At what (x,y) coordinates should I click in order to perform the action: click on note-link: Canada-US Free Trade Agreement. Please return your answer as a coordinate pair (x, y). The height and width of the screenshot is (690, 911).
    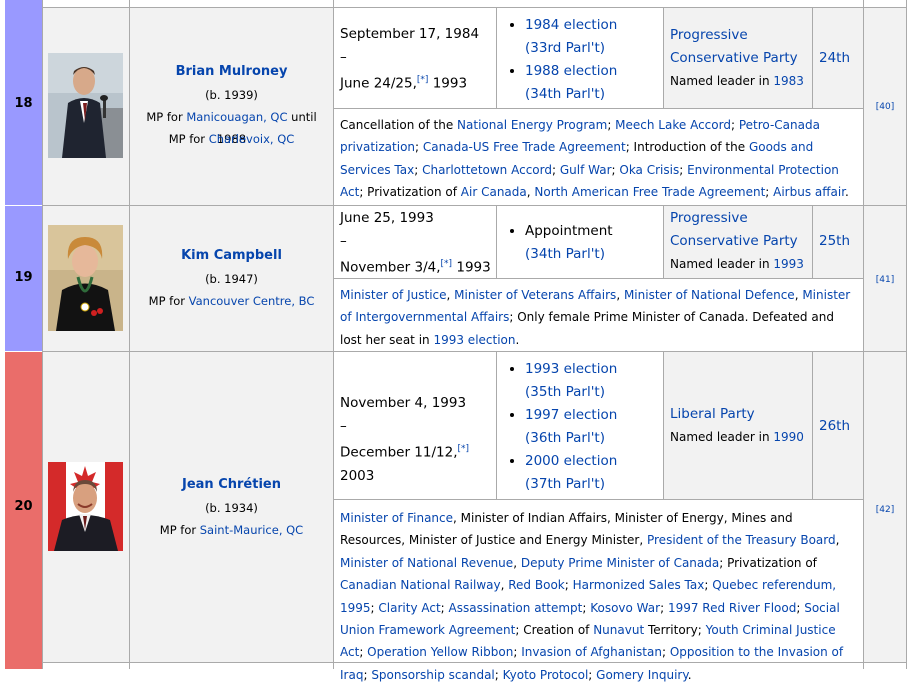
    Looking at the image, I should click on (524, 147).